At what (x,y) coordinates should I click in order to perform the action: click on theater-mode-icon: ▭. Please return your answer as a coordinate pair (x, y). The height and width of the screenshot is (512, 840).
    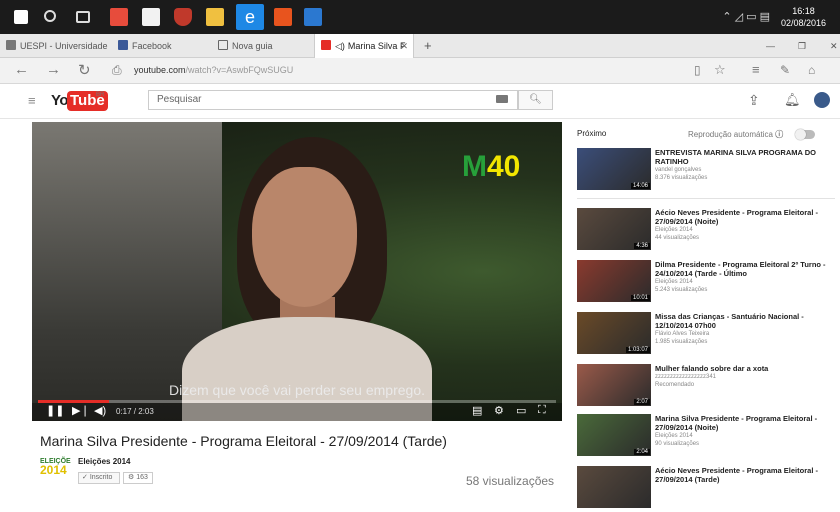
    Looking at the image, I should click on (521, 410).